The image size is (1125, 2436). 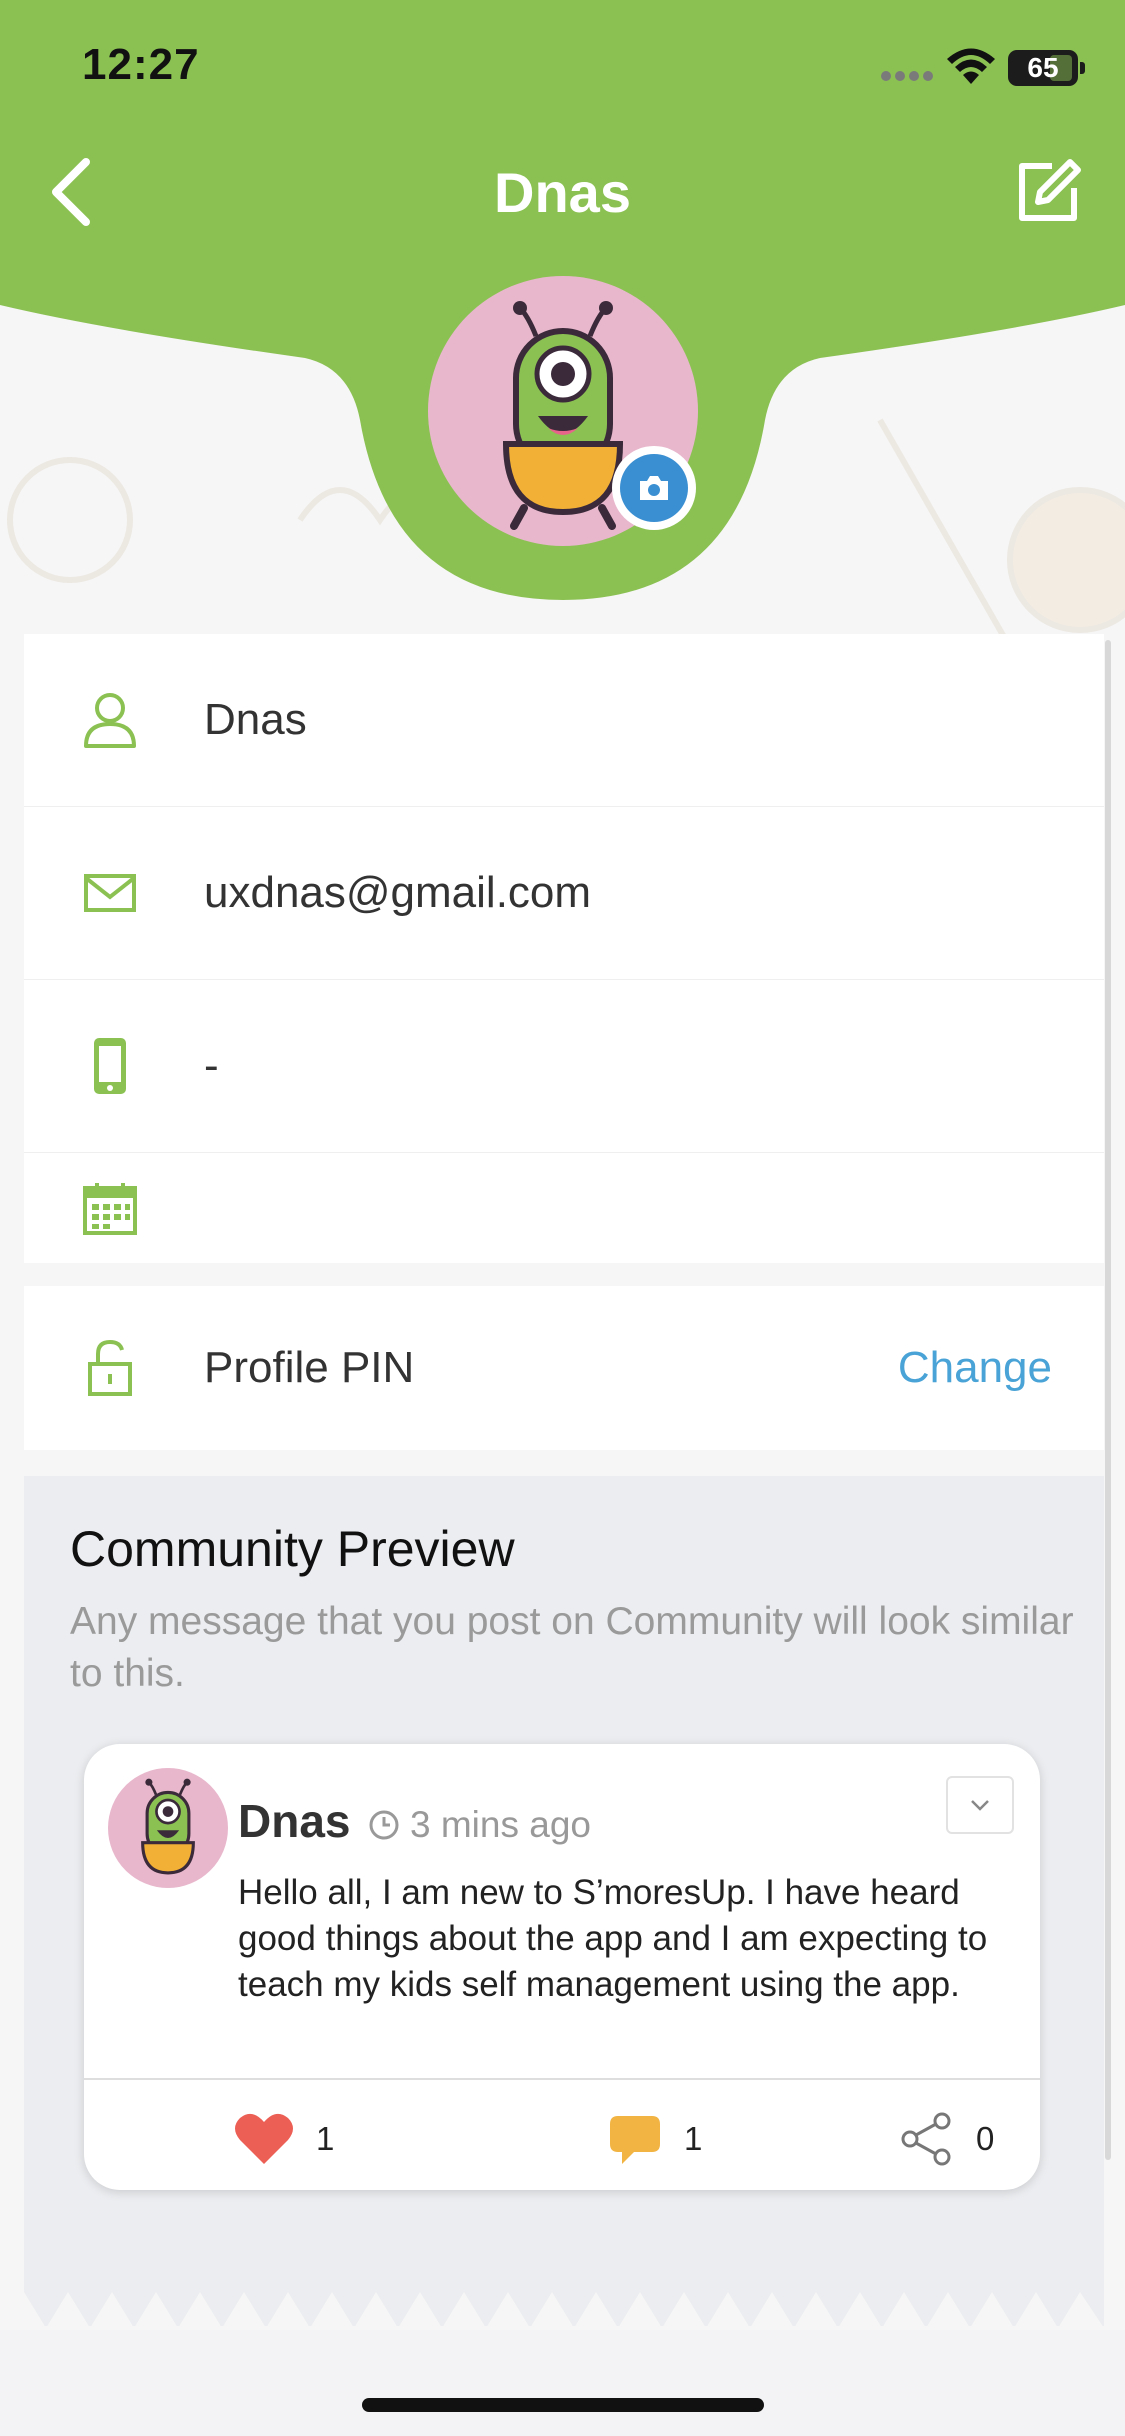 I want to click on share-button: 0, so click(x=947, y=2139).